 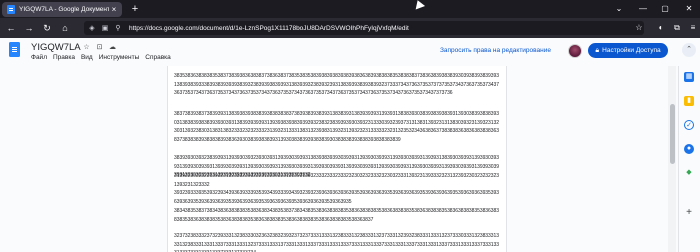 I want to click on google-docs-favicon-icon, so click(x=11, y=9).